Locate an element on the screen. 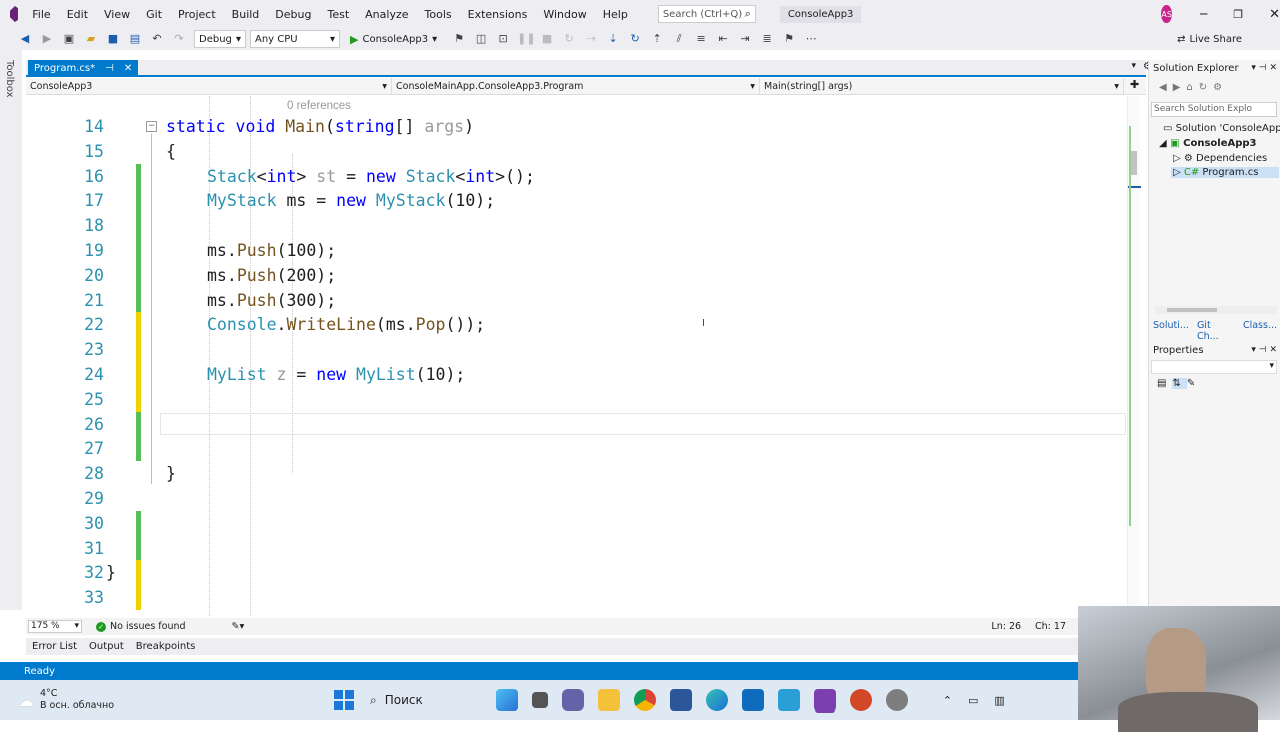 This screenshot has height=732, width=1280. weather-widget: ☁ 4°C В осн. облачно is located at coordinates (66, 700).